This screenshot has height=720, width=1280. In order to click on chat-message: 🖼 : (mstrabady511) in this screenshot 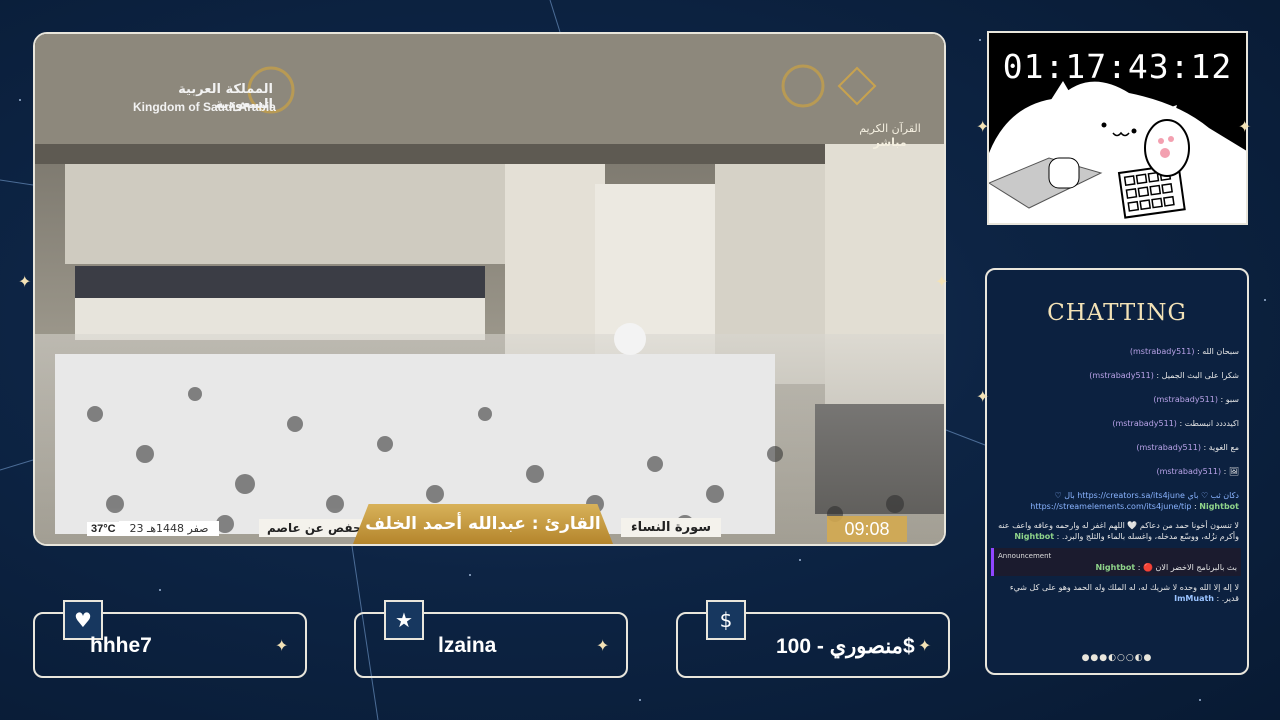, I will do `click(1197, 471)`.